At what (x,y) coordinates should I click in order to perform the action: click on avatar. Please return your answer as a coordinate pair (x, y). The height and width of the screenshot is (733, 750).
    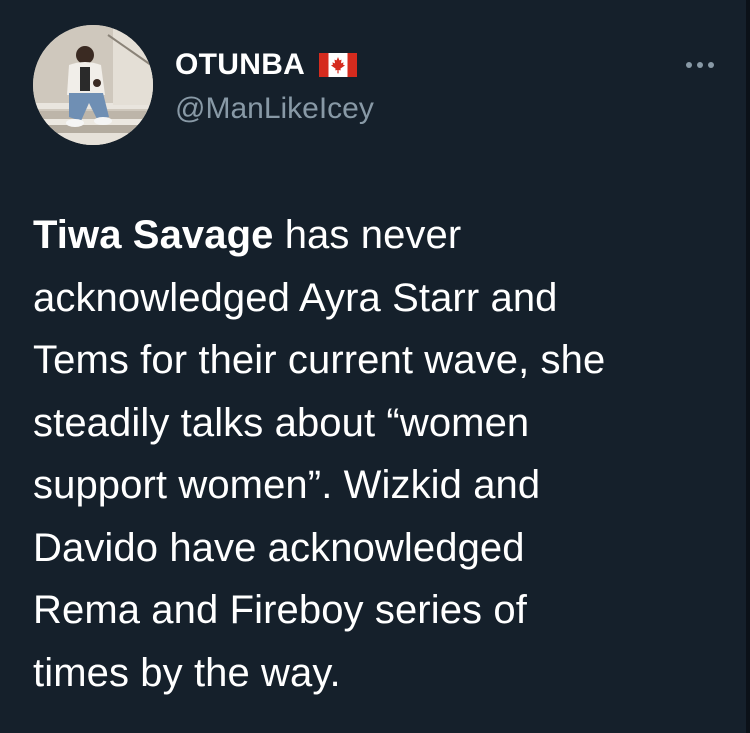
    Looking at the image, I should click on (93, 85).